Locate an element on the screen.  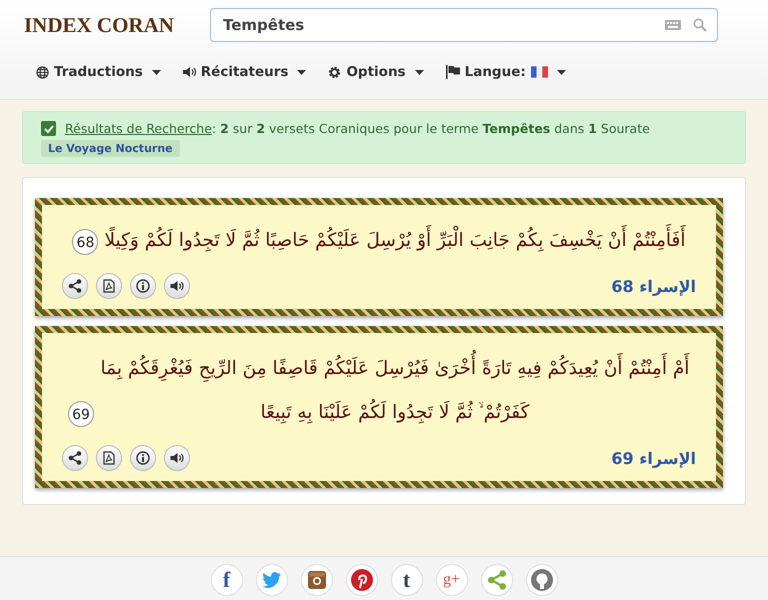
results-summary: : 2 sur 2 versets Coraniques pour le terme Tempêtes dans 1 Sourate is located at coordinates (431, 128).